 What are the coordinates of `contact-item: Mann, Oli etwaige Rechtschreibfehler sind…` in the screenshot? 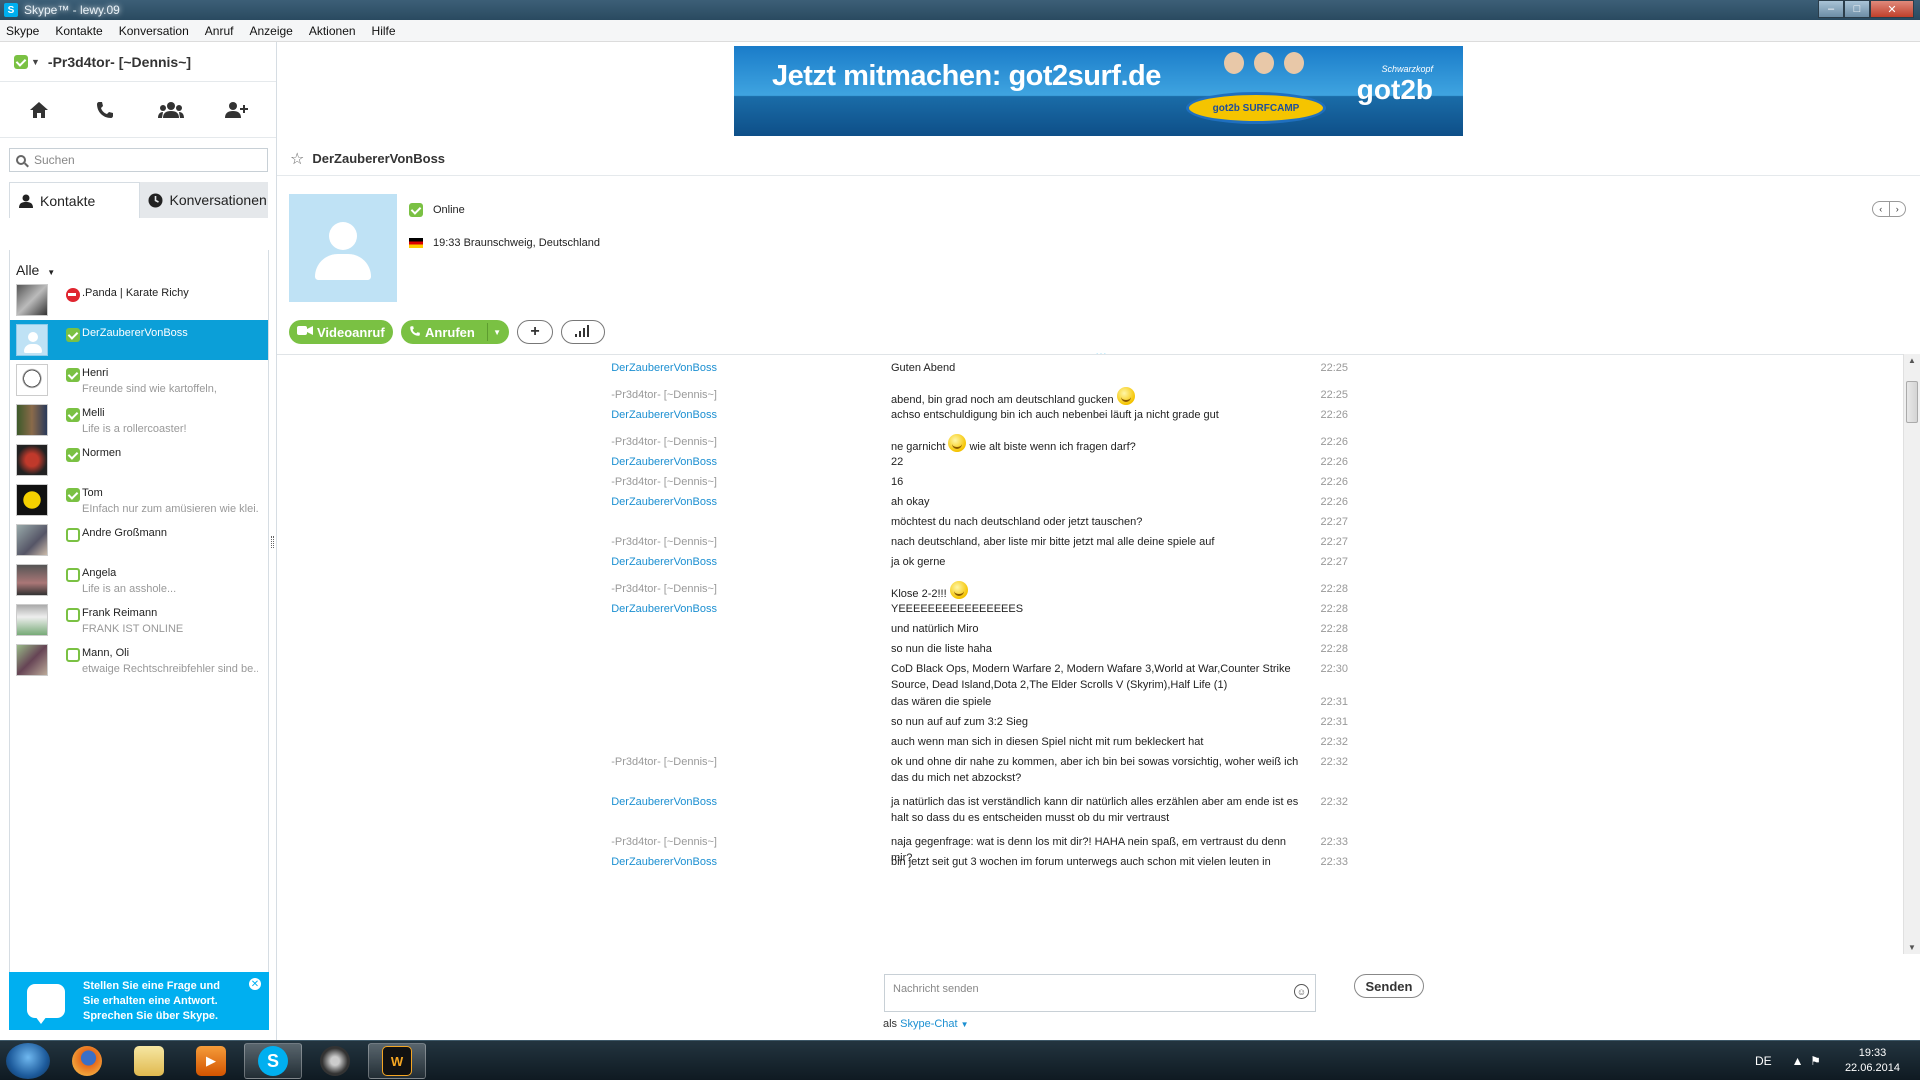 It's located at (139, 660).